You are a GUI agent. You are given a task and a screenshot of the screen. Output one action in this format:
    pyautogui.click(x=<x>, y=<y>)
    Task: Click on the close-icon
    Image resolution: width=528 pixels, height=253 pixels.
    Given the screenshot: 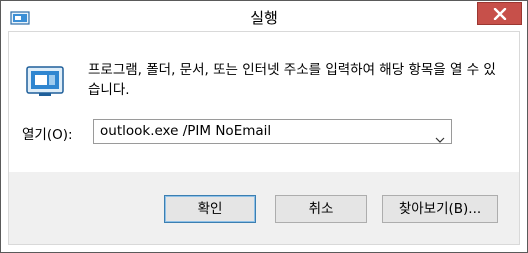 What is the action you would take?
    pyautogui.click(x=500, y=14)
    